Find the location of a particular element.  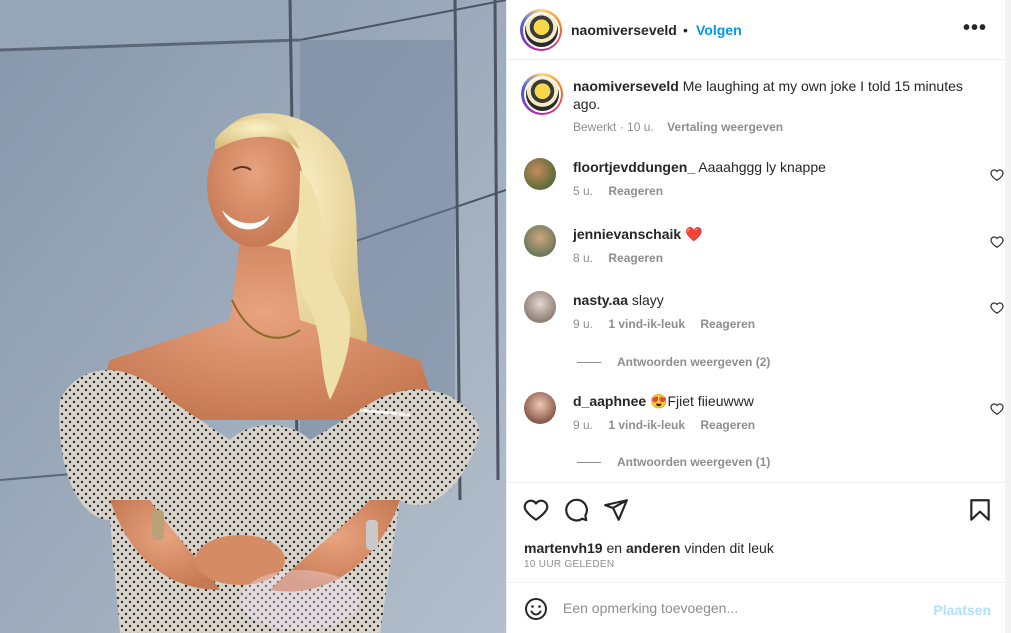

comment-body: slayy is located at coordinates (647, 300).